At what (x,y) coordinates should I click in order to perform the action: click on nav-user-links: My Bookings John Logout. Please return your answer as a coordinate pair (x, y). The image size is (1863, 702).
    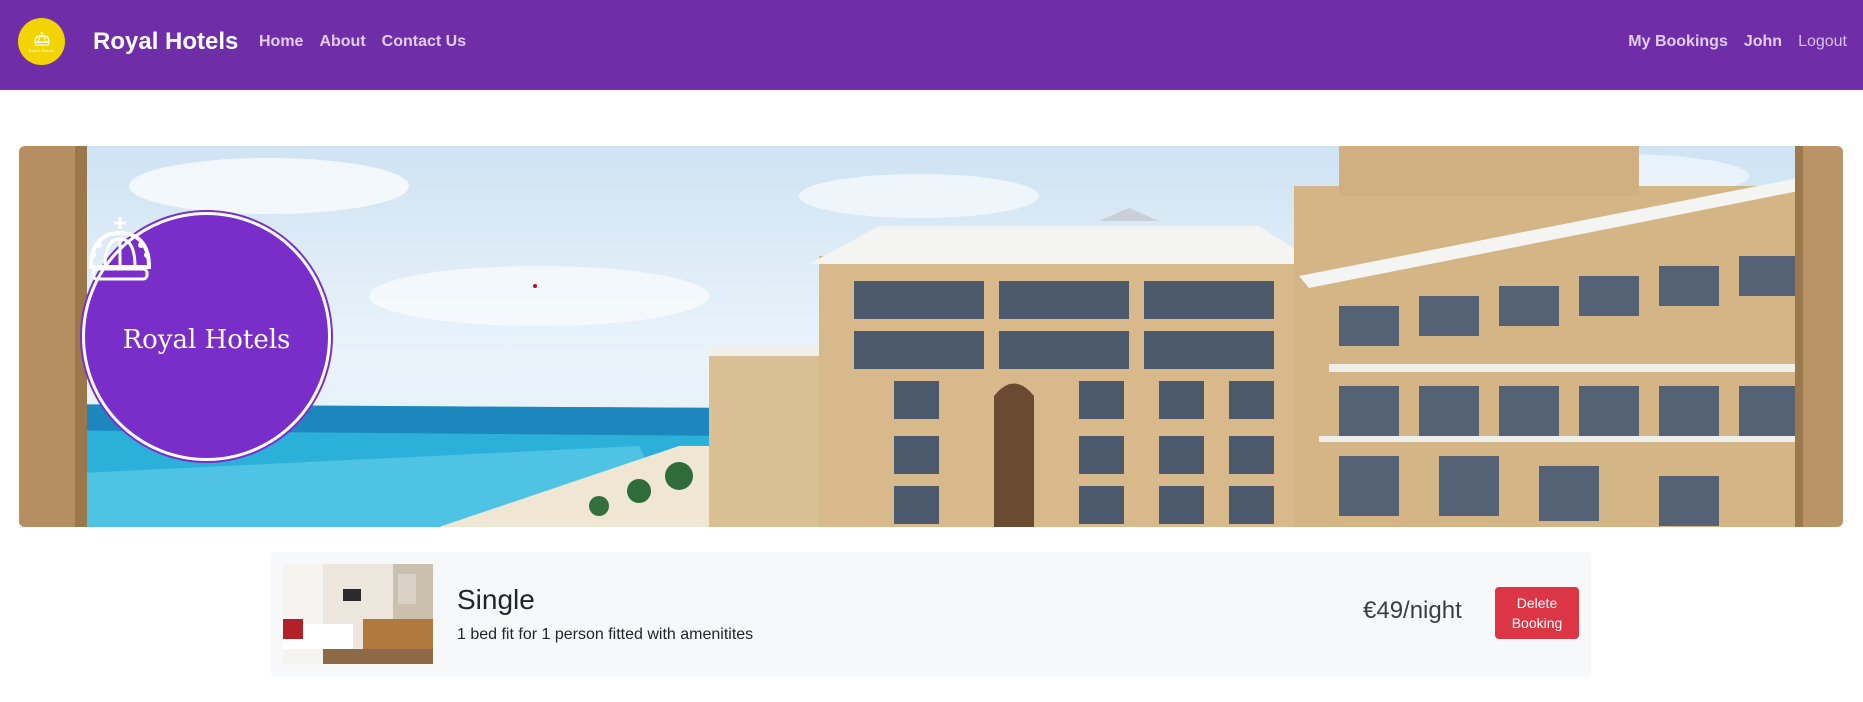
    Looking at the image, I should click on (1729, 42).